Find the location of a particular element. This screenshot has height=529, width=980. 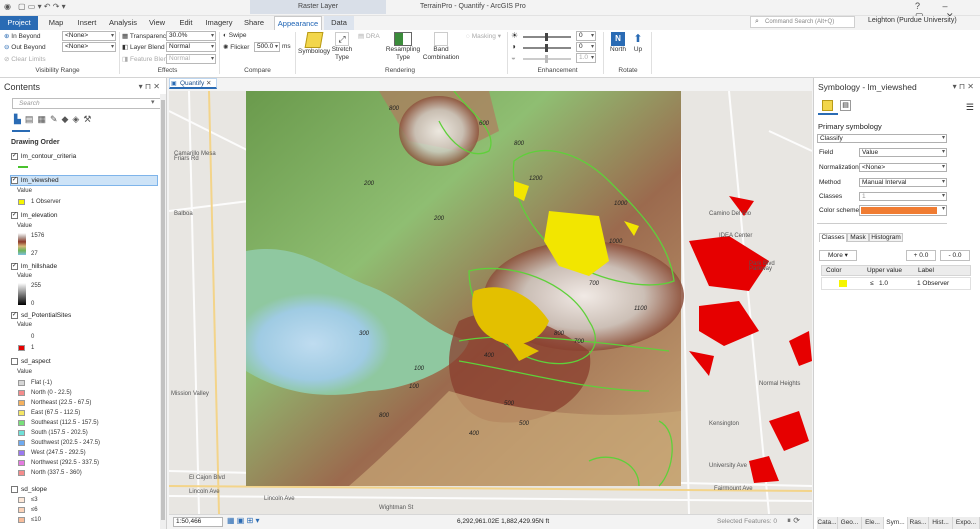

resampling-type-button: Resampling Type is located at coordinates (403, 47).